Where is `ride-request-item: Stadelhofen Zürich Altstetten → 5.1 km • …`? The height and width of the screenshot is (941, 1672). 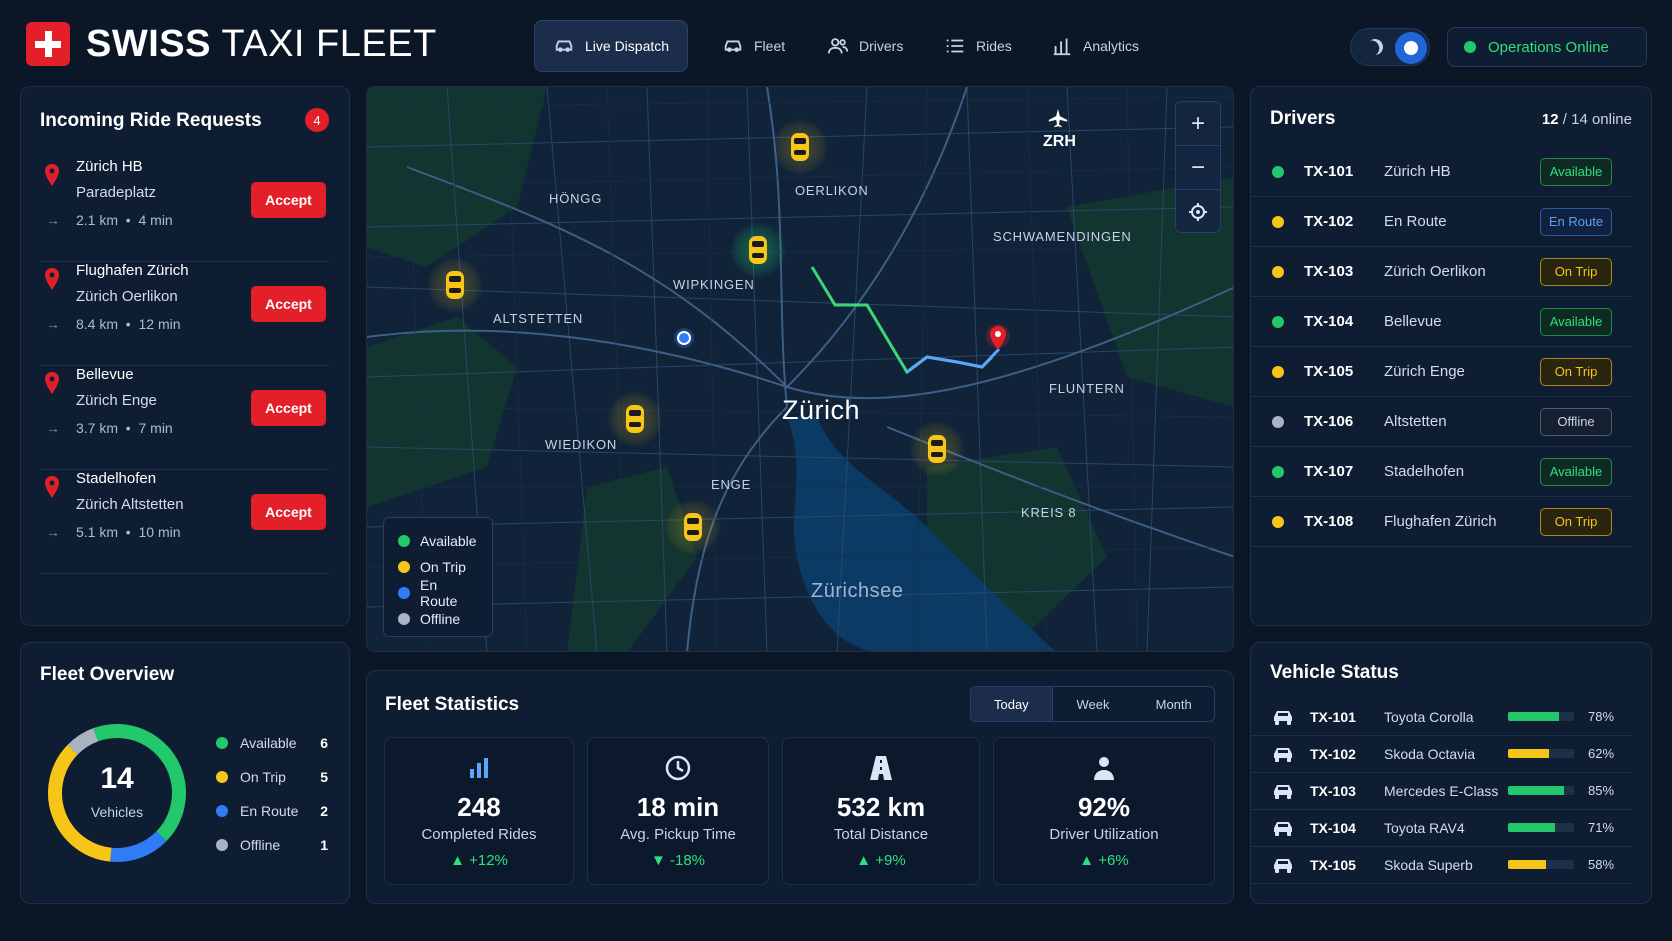 ride-request-item: Stadelhofen Zürich Altstetten → 5.1 km • … is located at coordinates (185, 522).